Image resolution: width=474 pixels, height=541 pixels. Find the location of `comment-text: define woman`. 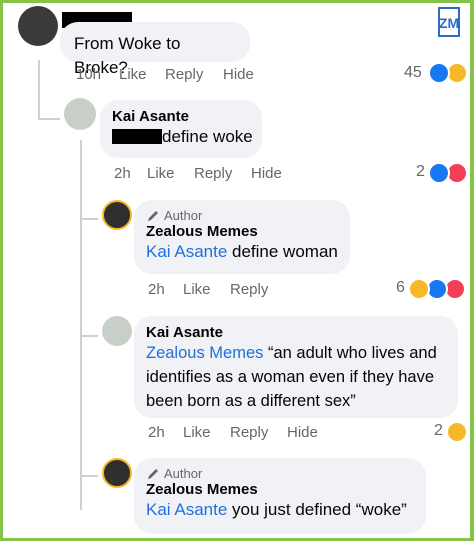

comment-text: define woman is located at coordinates (282, 251).